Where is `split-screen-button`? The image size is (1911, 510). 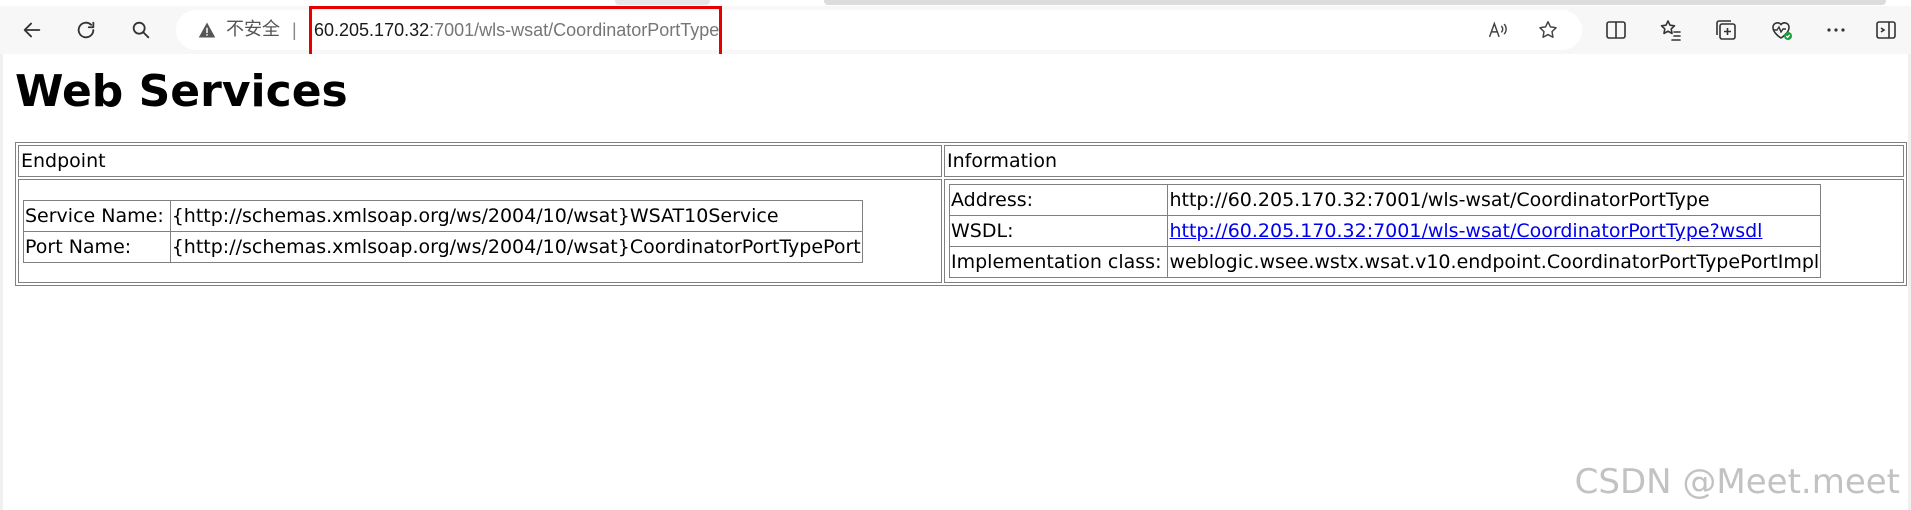
split-screen-button is located at coordinates (1616, 30).